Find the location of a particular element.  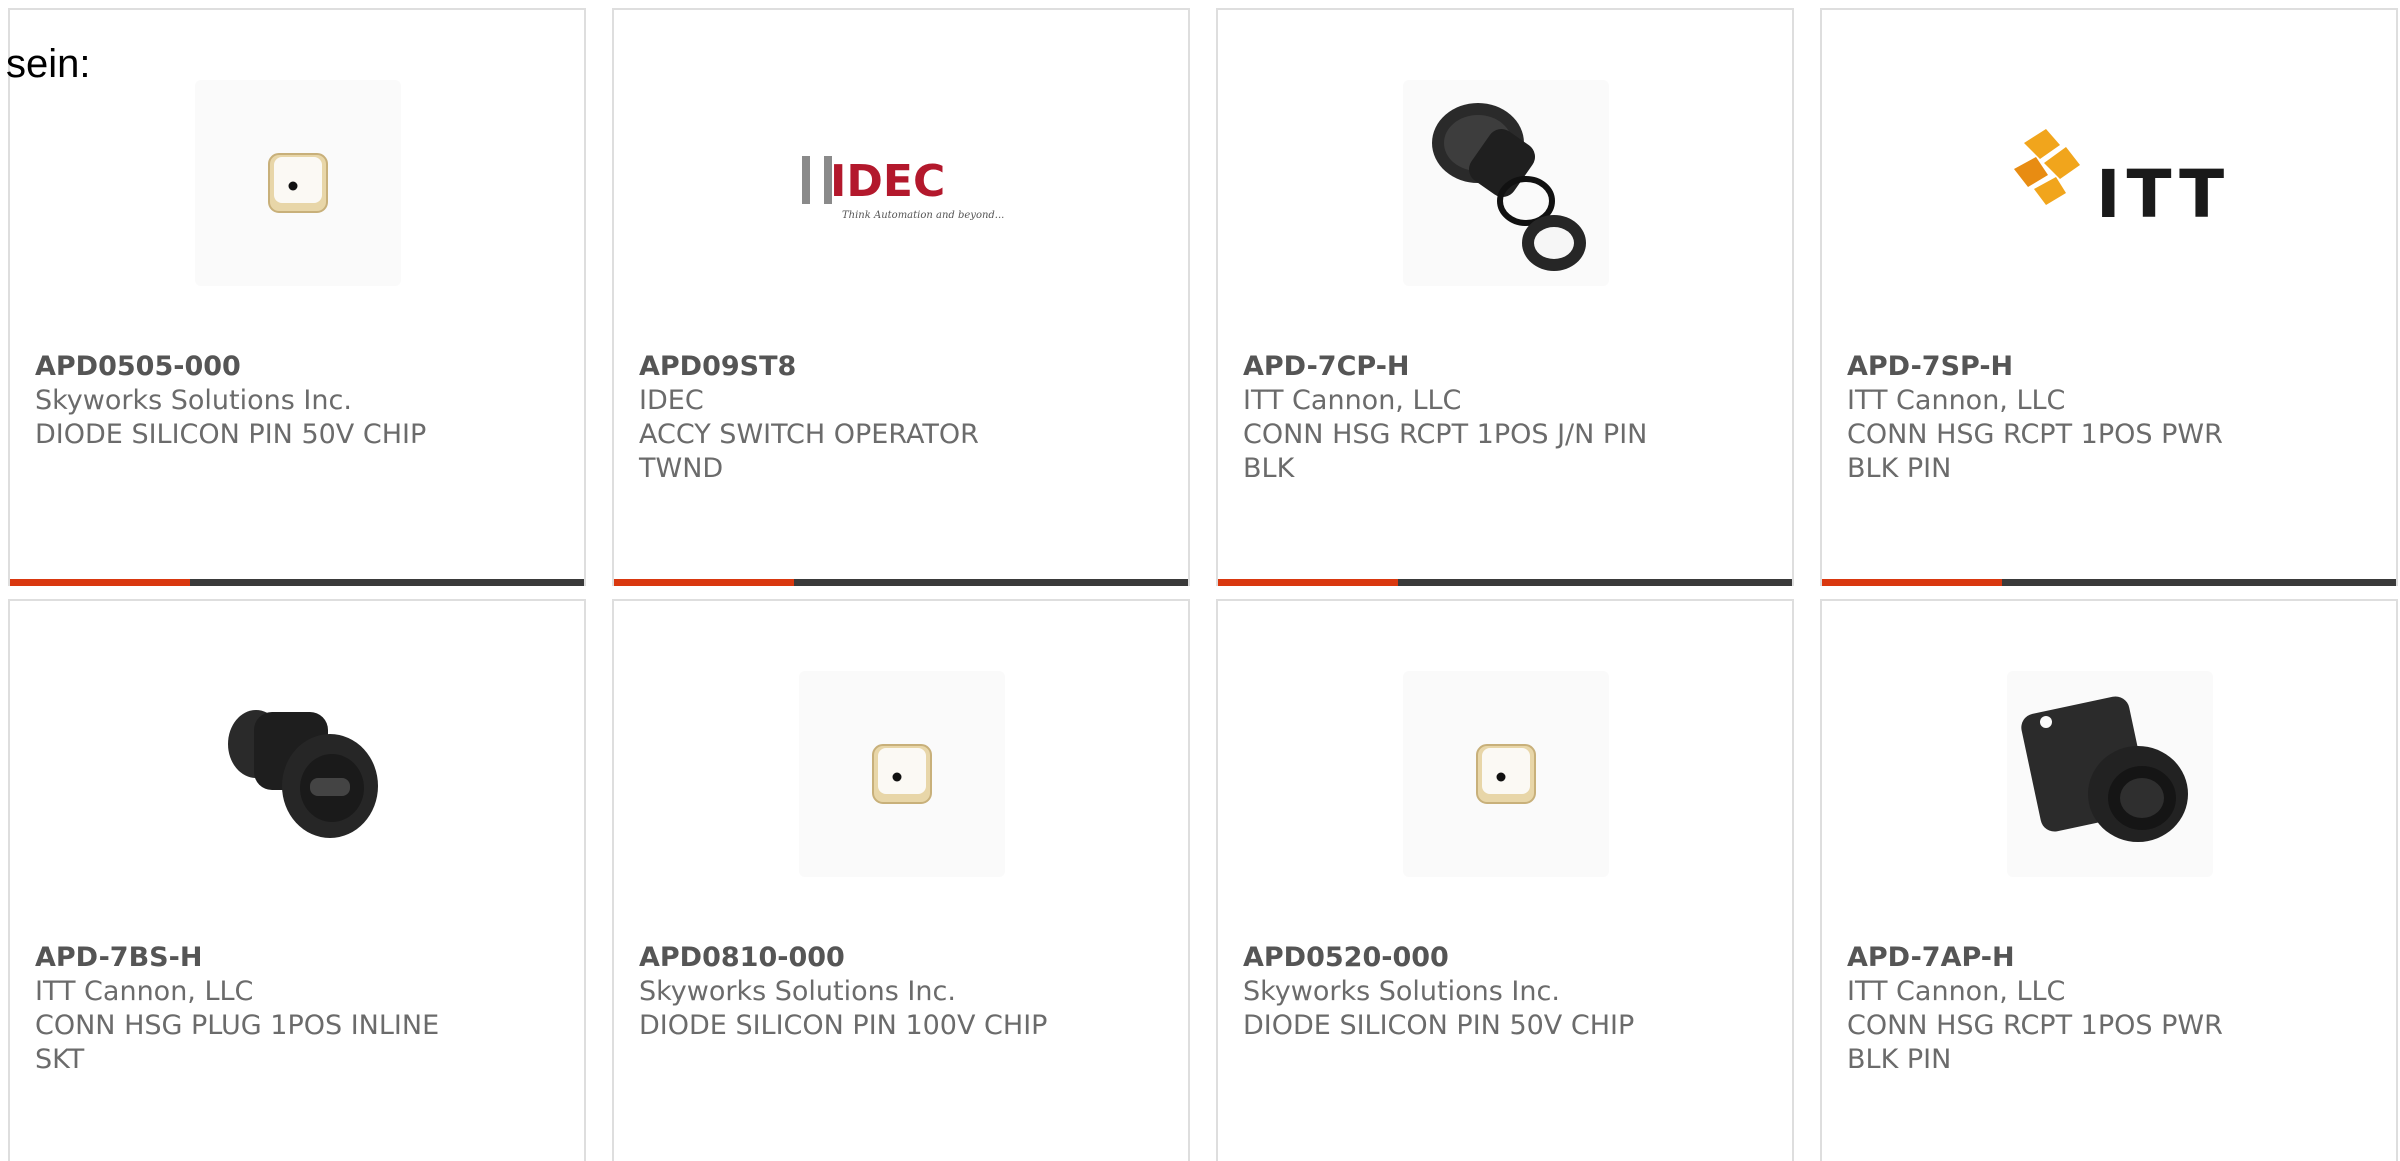

part-number-link: APD-7AP-H is located at coordinates (2067, 958).